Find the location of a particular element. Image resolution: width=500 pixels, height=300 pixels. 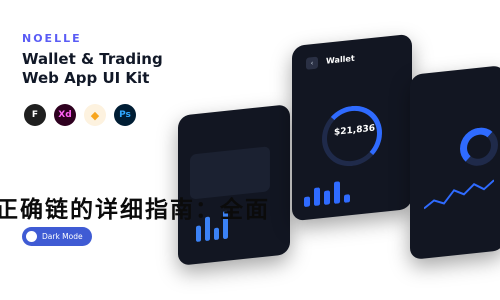

back-icon: ‹ is located at coordinates (312, 63).